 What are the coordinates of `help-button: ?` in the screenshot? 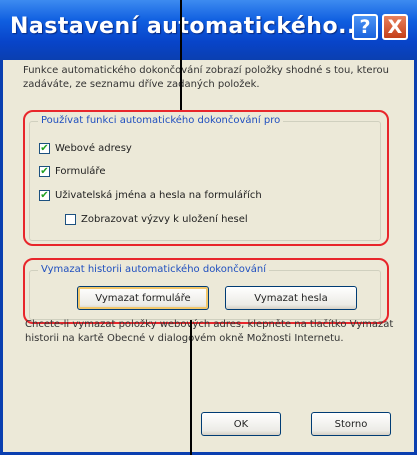 It's located at (365, 27).